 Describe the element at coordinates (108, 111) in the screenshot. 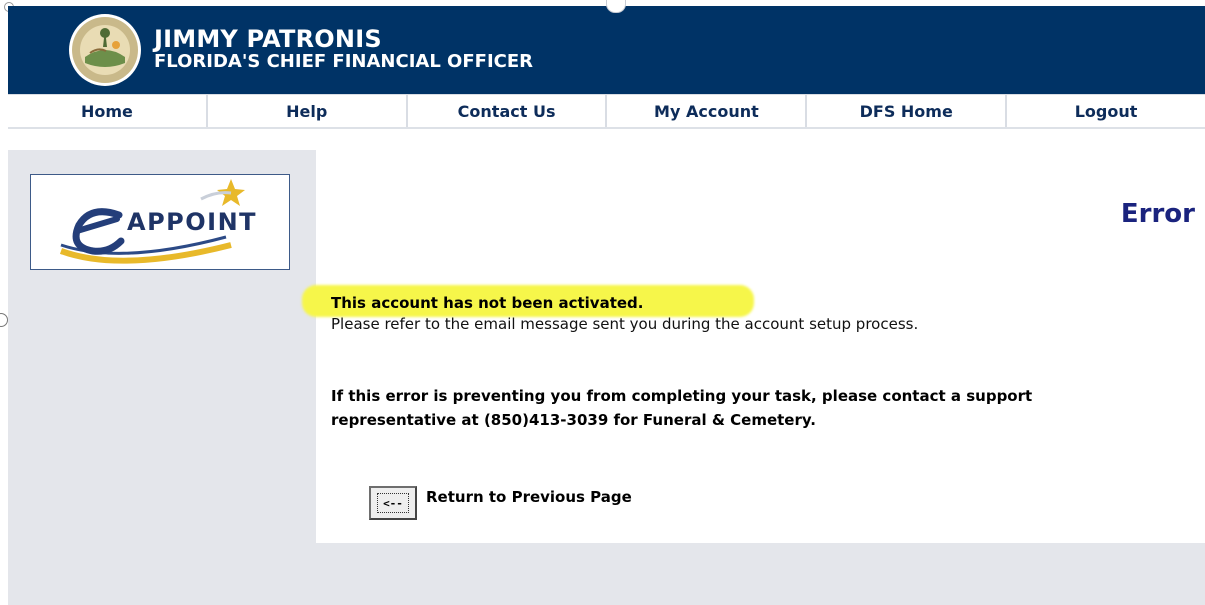

I see `nav-home: Home` at that location.